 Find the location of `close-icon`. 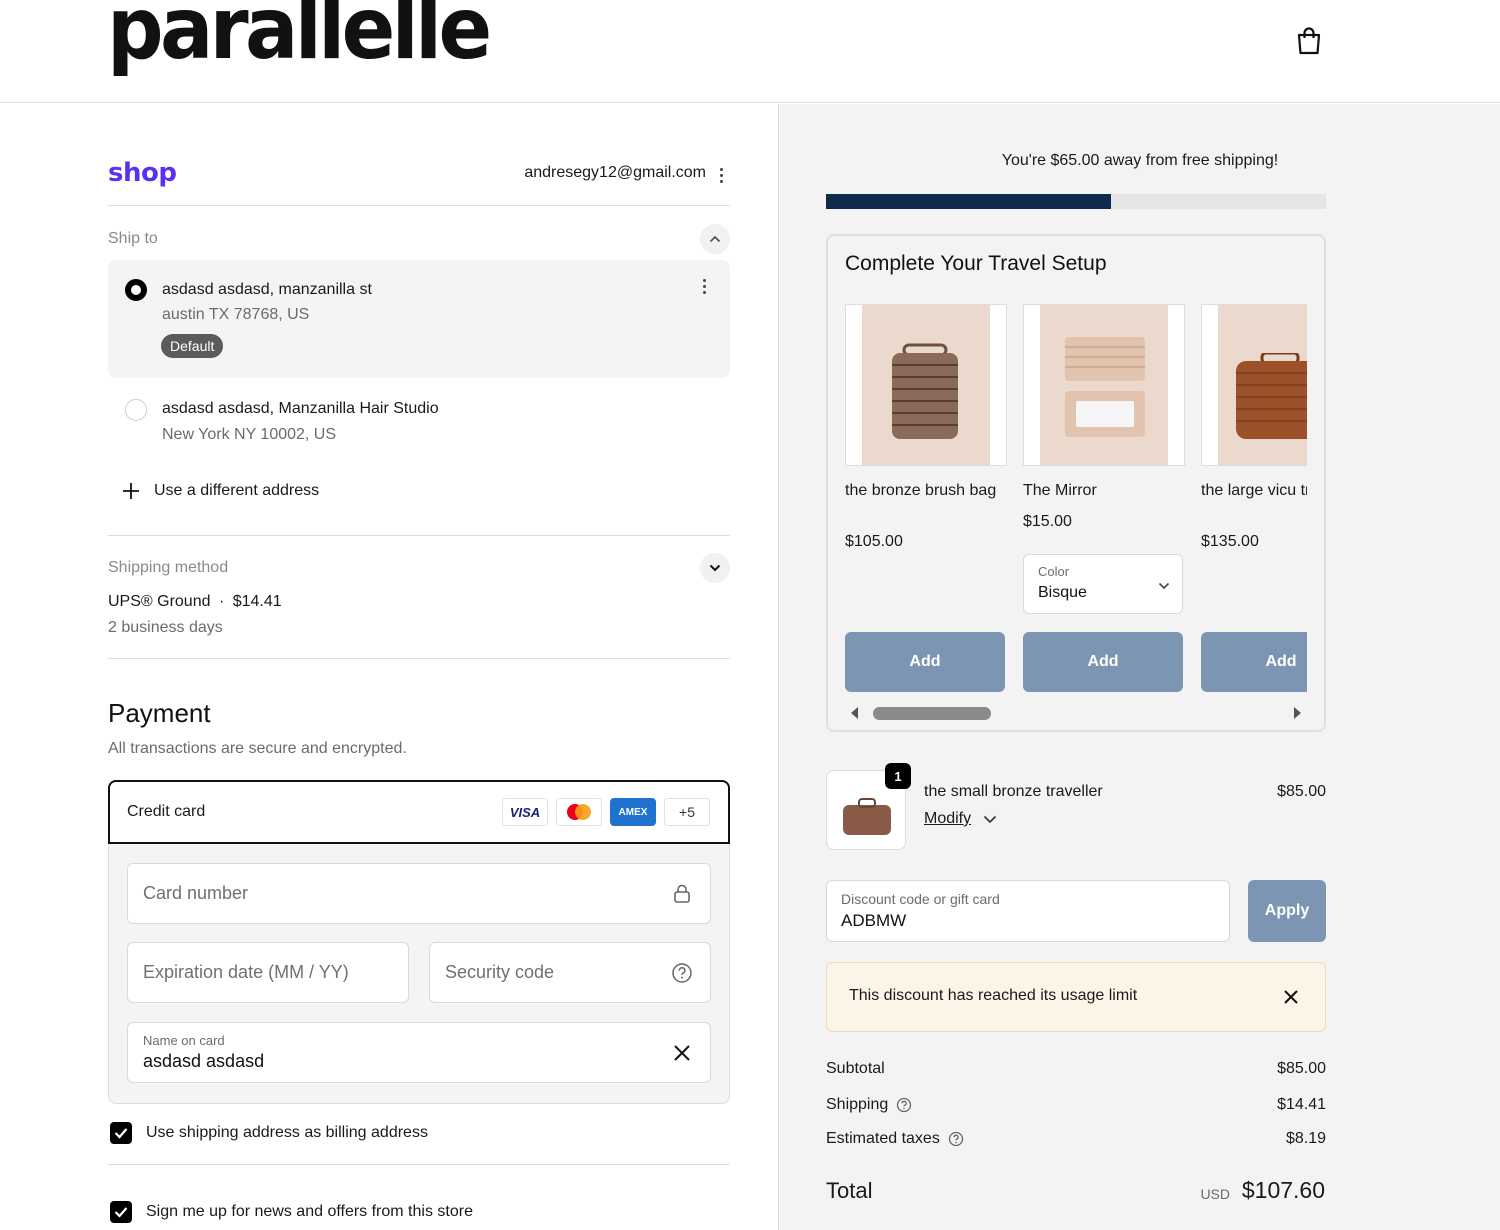

close-icon is located at coordinates (1291, 997).